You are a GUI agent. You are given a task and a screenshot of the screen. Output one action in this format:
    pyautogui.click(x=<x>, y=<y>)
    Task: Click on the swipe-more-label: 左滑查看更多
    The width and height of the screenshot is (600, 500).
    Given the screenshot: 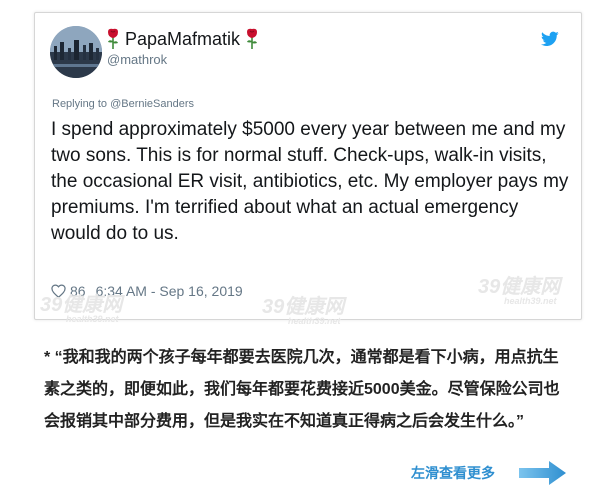 What is the action you would take?
    pyautogui.click(x=453, y=473)
    